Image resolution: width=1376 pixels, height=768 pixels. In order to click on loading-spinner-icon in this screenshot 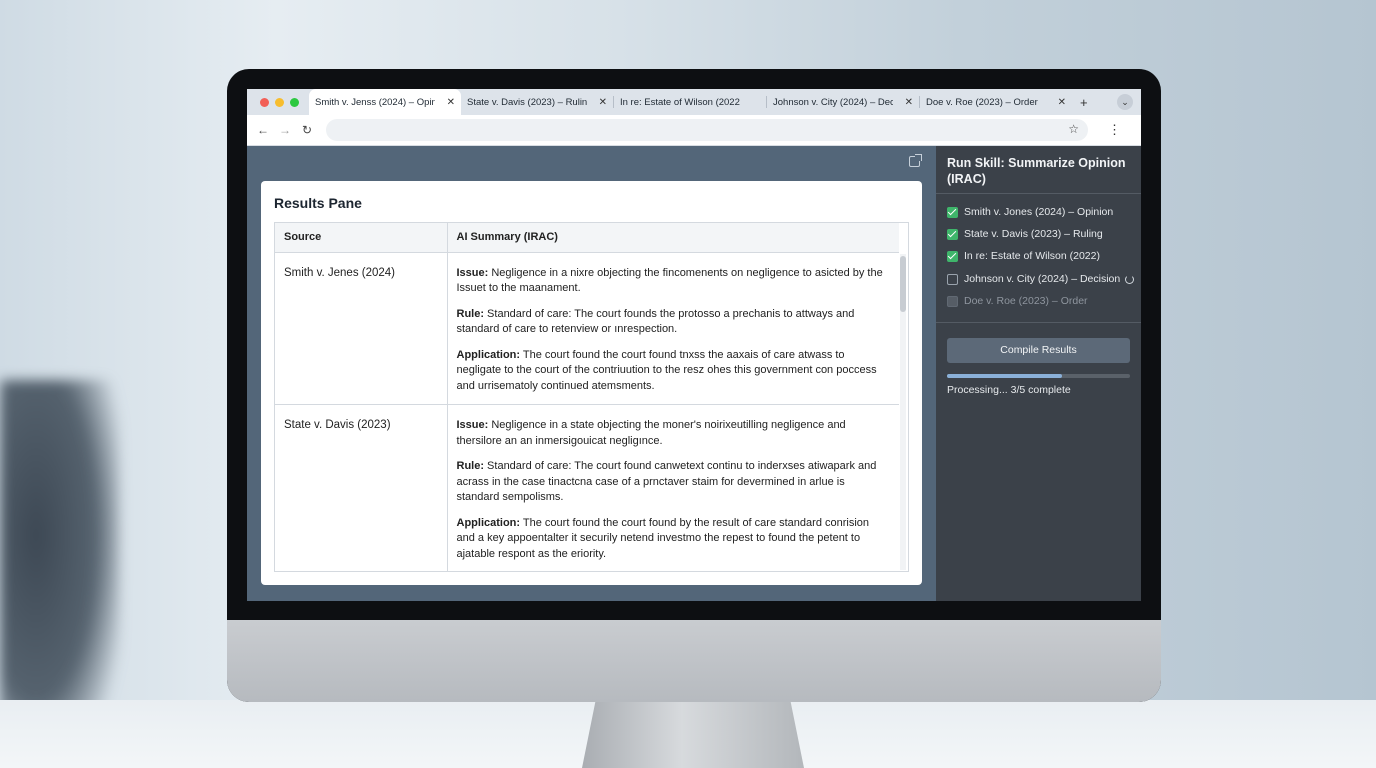, I will do `click(1130, 279)`.